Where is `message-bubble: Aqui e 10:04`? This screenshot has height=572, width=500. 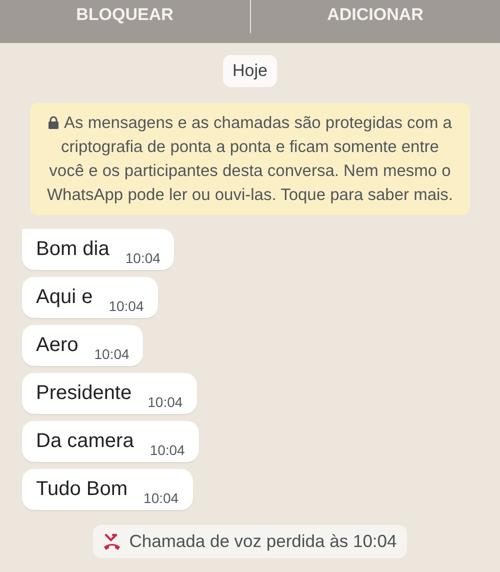
message-bubble: Aqui e 10:04 is located at coordinates (90, 297).